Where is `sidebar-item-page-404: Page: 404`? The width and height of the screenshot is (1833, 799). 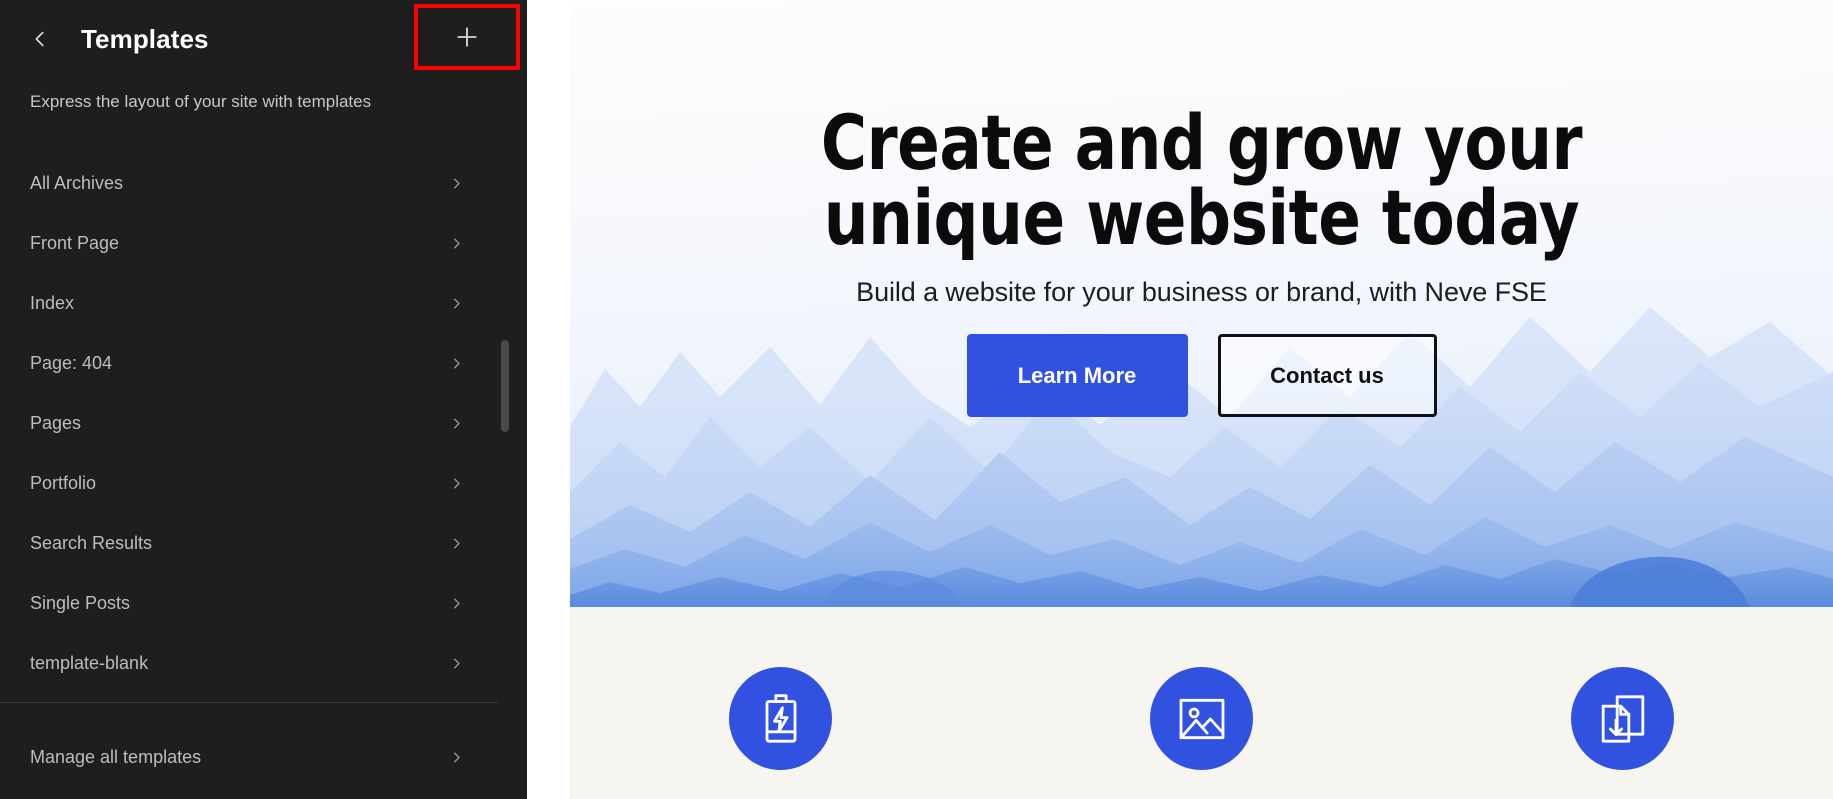
sidebar-item-page-404: Page: 404 is located at coordinates (249, 364).